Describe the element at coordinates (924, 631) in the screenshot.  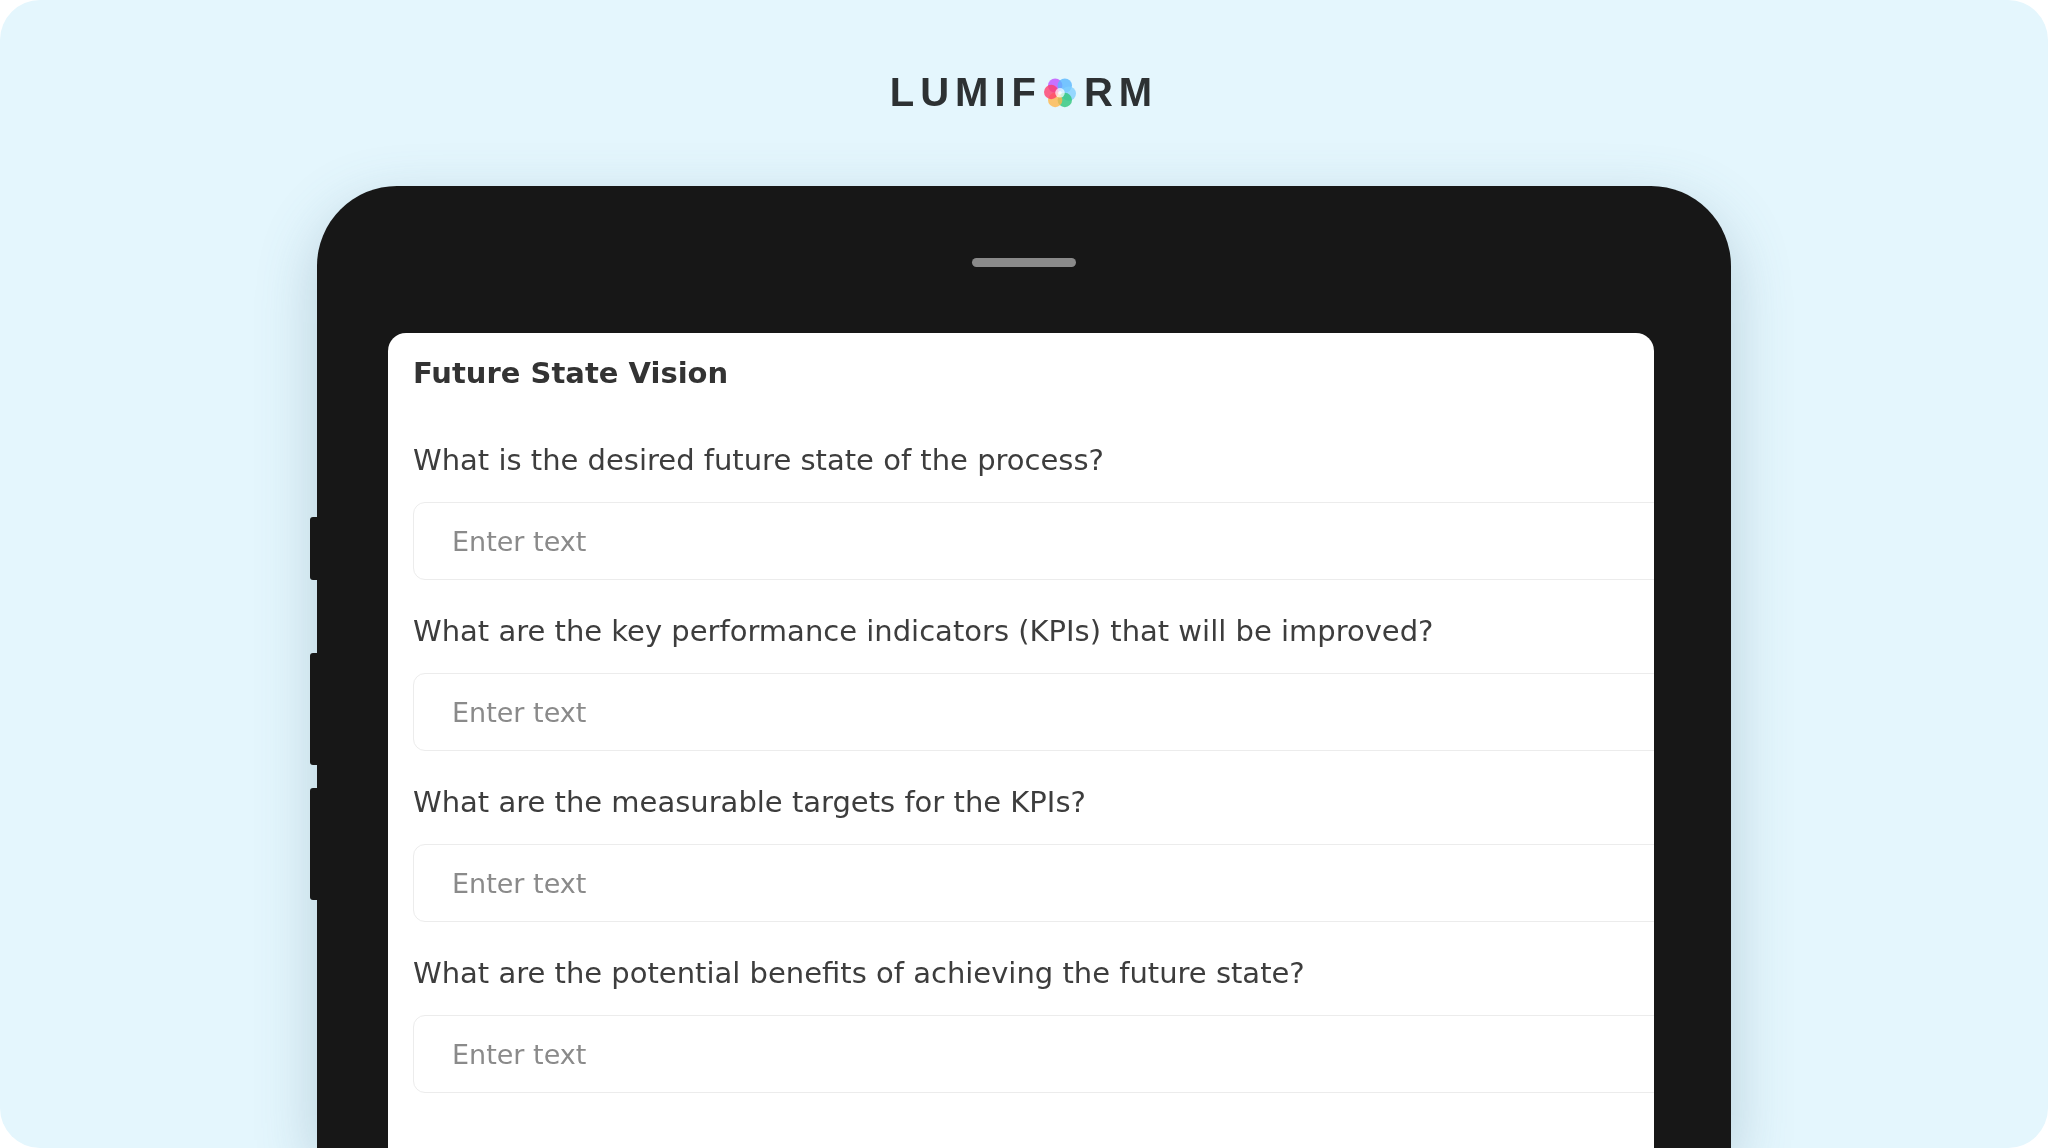
I see `question-label: What are the key performance indicators (KPIs) that will be improved?` at that location.